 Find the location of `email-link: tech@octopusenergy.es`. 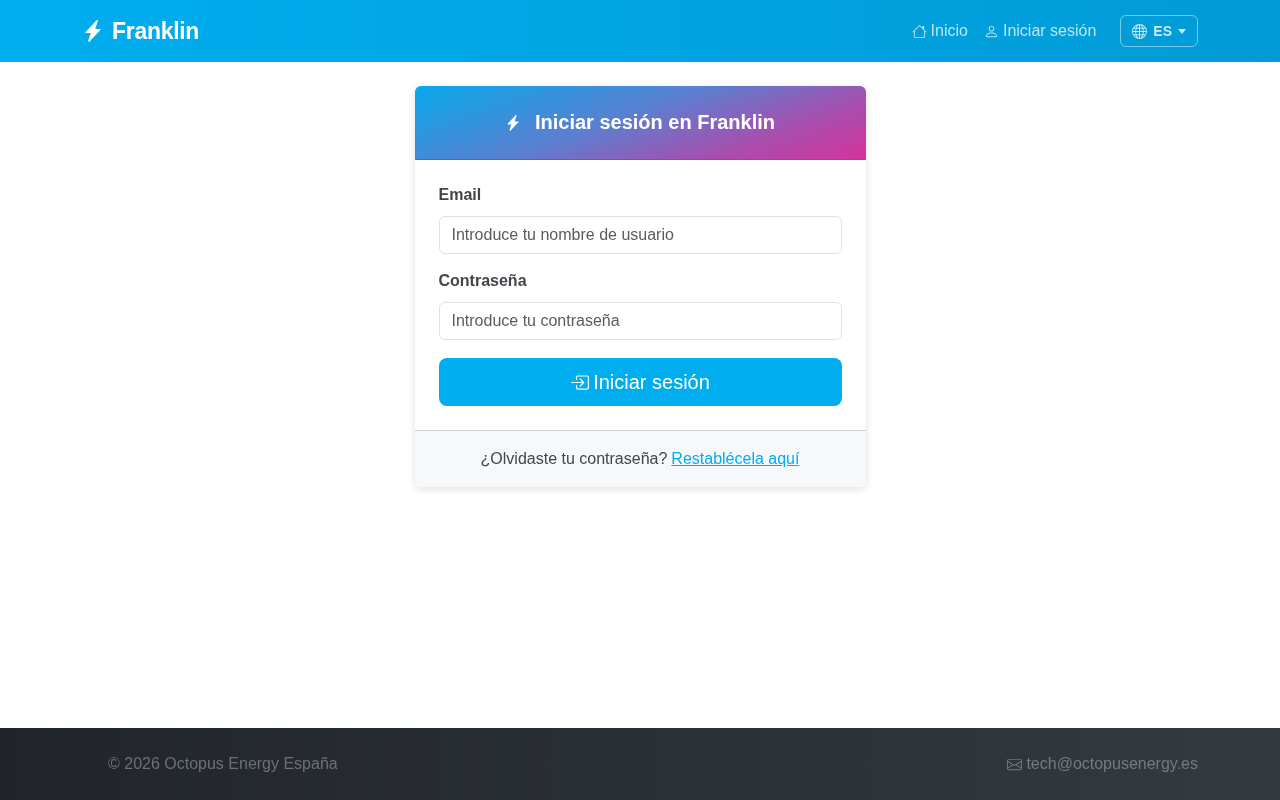

email-link: tech@octopusenergy.es is located at coordinates (1102, 764).